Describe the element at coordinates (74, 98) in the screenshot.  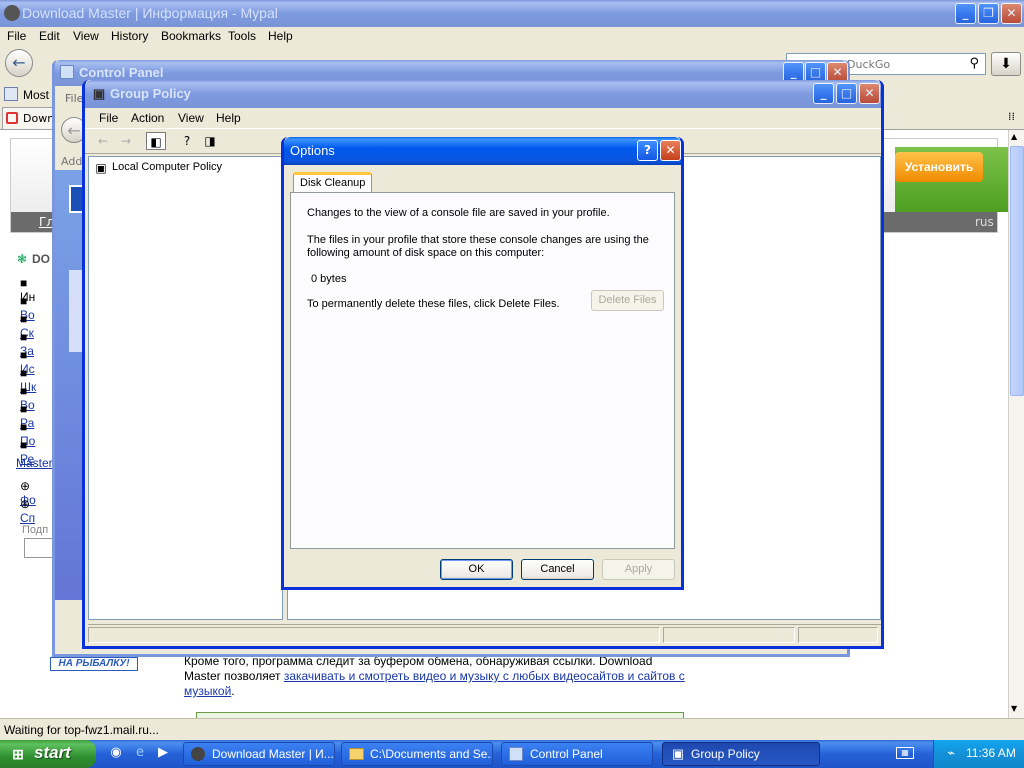
I see `cp-menu-file: File` at that location.